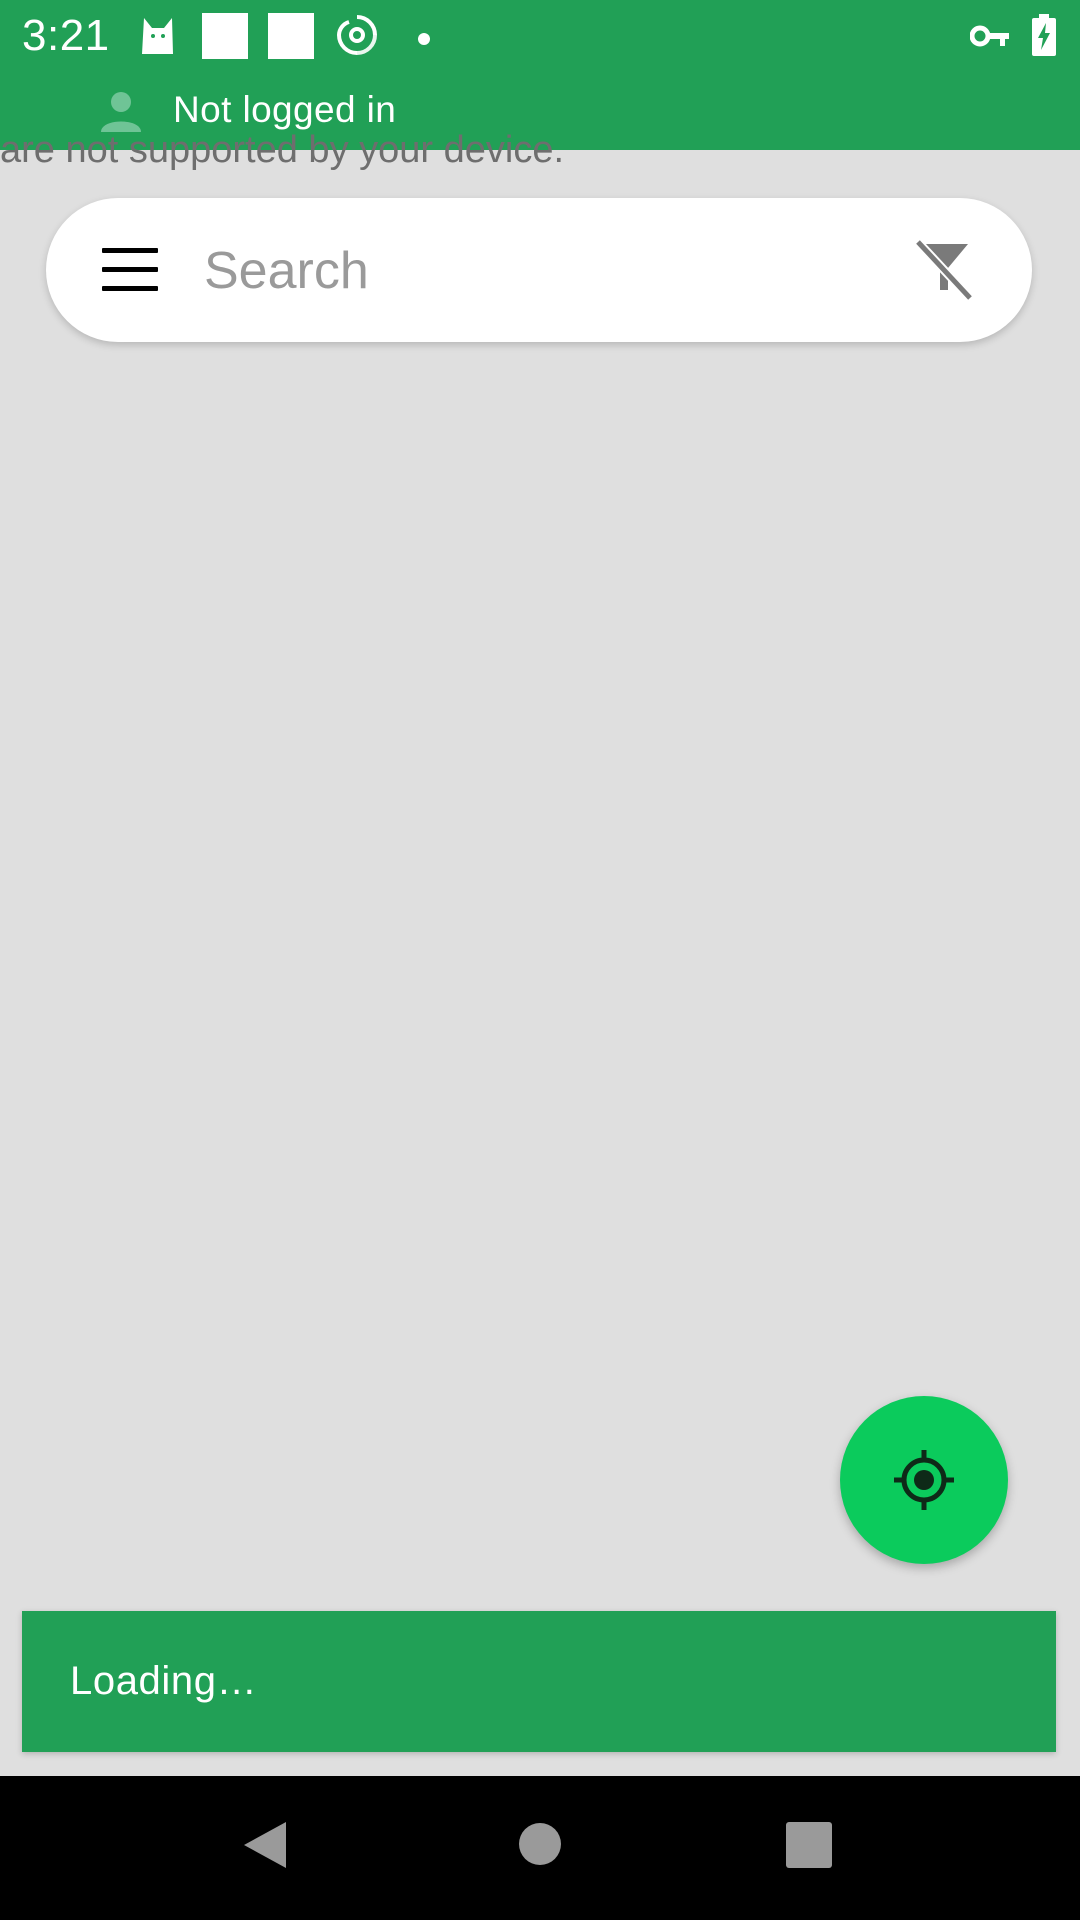 The image size is (1080, 1920). Describe the element at coordinates (284, 110) in the screenshot. I see `login-status-text: Not logged in` at that location.